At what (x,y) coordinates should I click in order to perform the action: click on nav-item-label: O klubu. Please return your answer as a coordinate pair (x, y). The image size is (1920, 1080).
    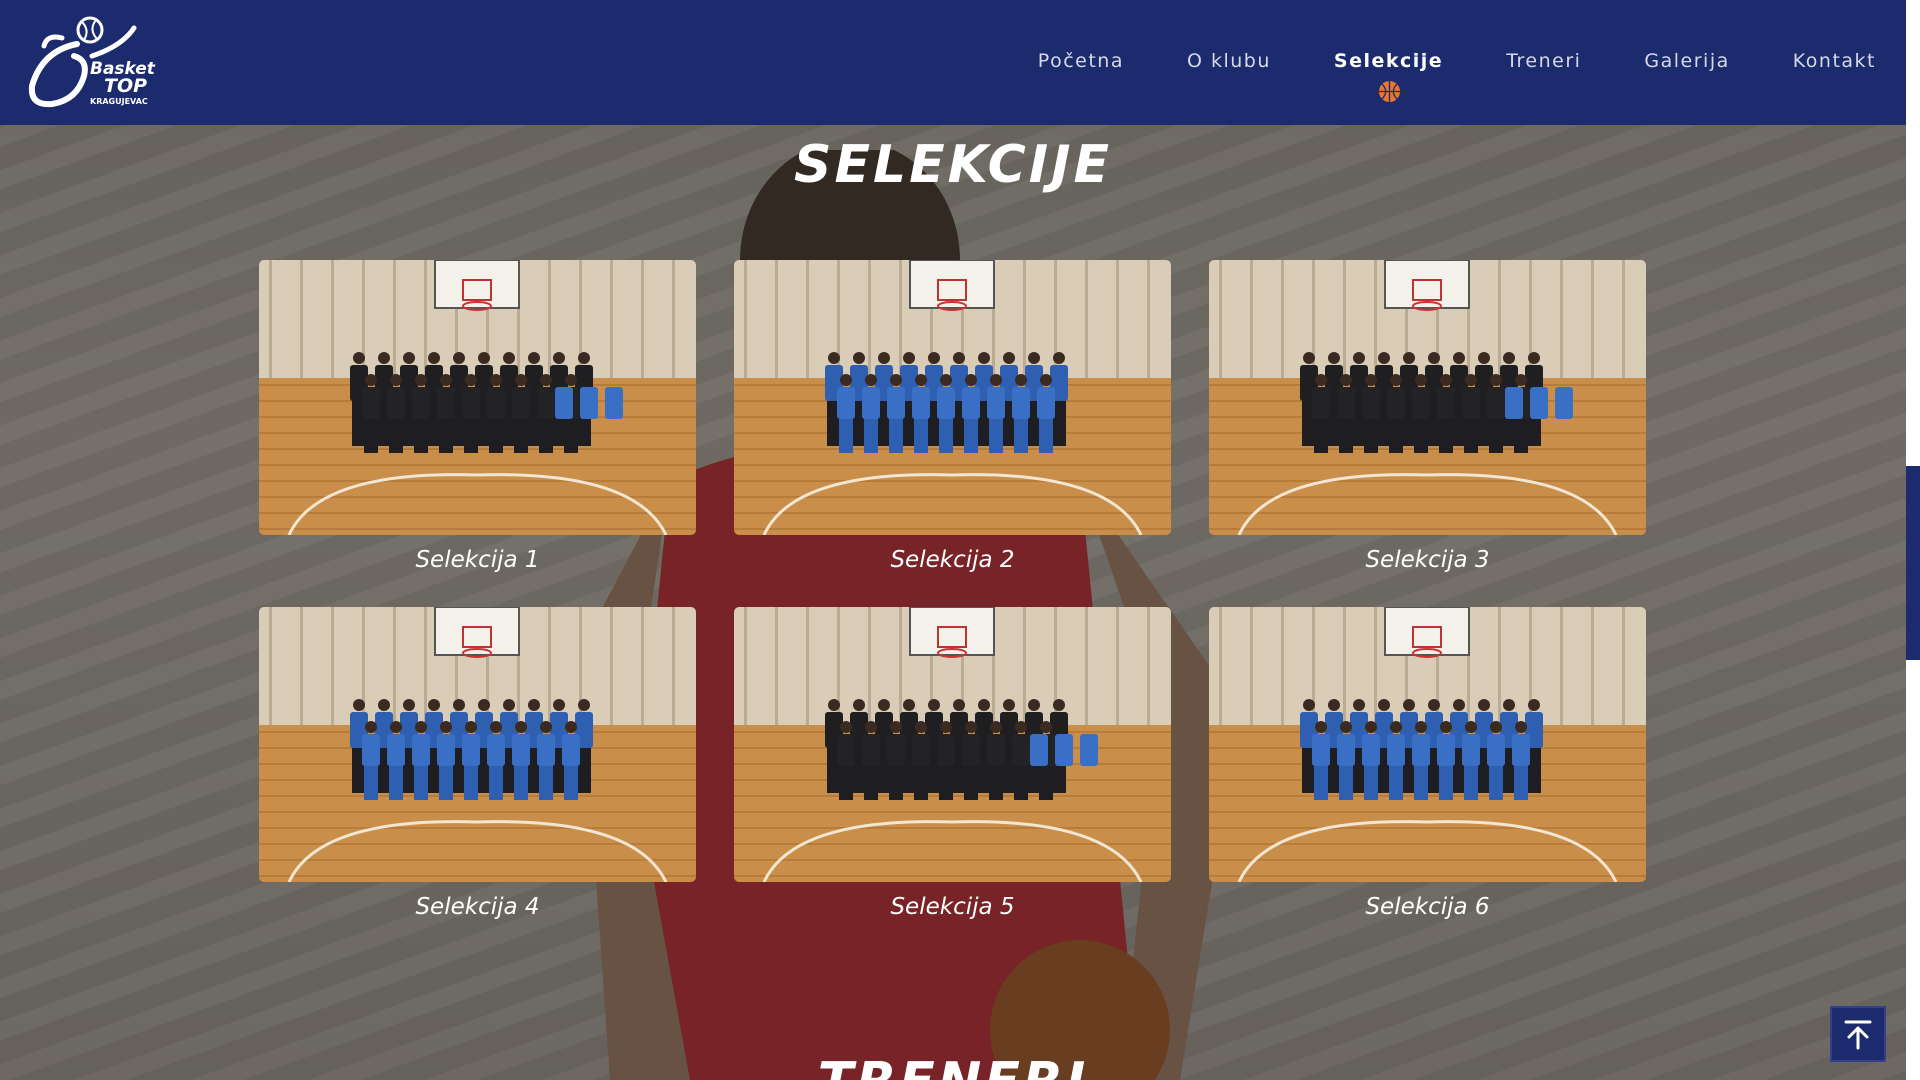
    Looking at the image, I should click on (1228, 61).